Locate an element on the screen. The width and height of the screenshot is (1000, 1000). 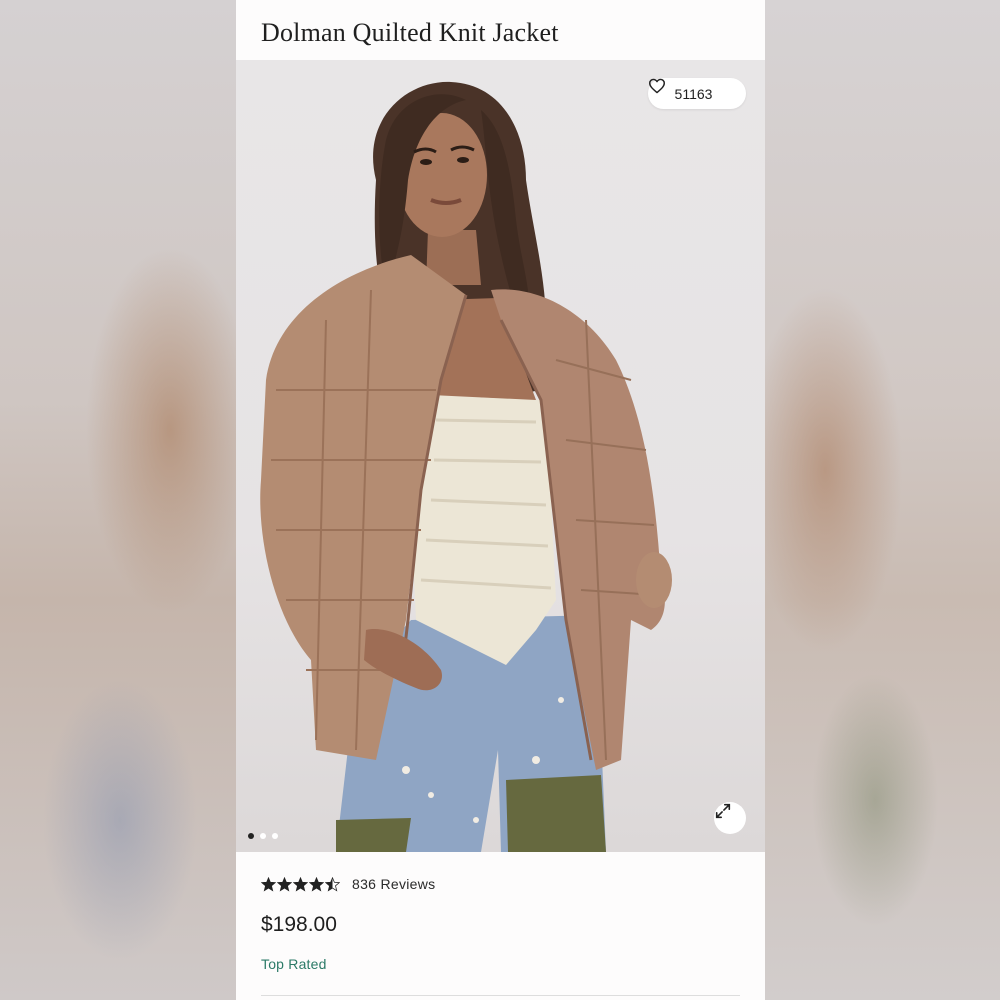
star-rating is located at coordinates (300, 884).